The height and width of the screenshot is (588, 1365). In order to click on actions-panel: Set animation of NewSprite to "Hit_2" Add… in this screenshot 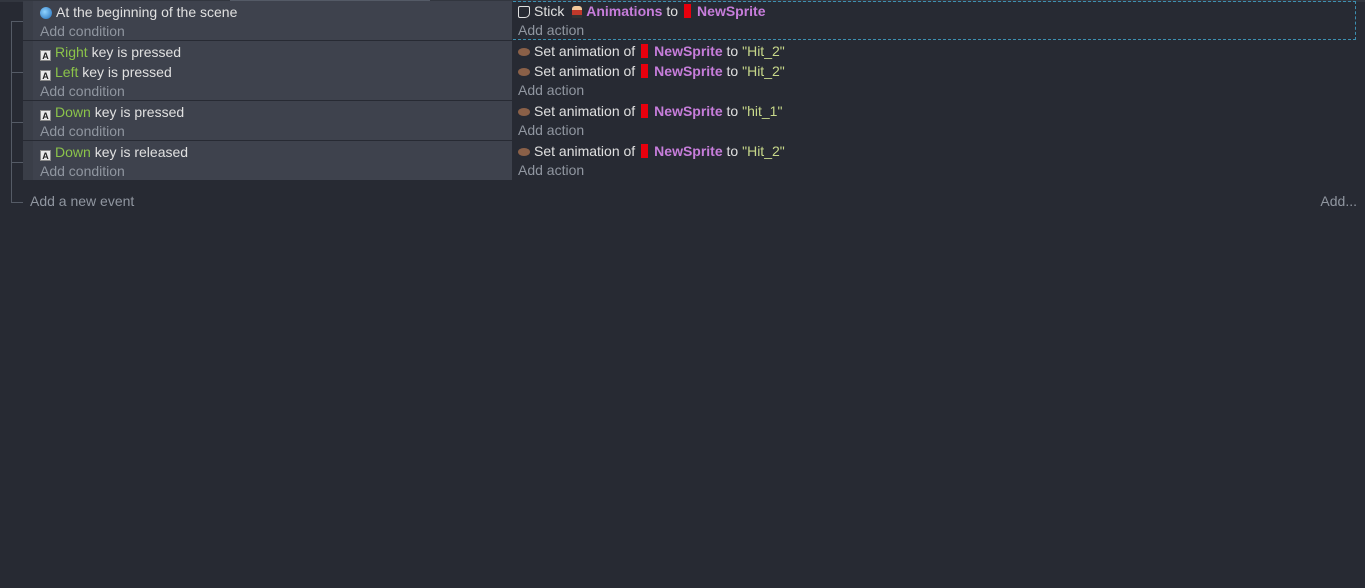, I will do `click(934, 160)`.